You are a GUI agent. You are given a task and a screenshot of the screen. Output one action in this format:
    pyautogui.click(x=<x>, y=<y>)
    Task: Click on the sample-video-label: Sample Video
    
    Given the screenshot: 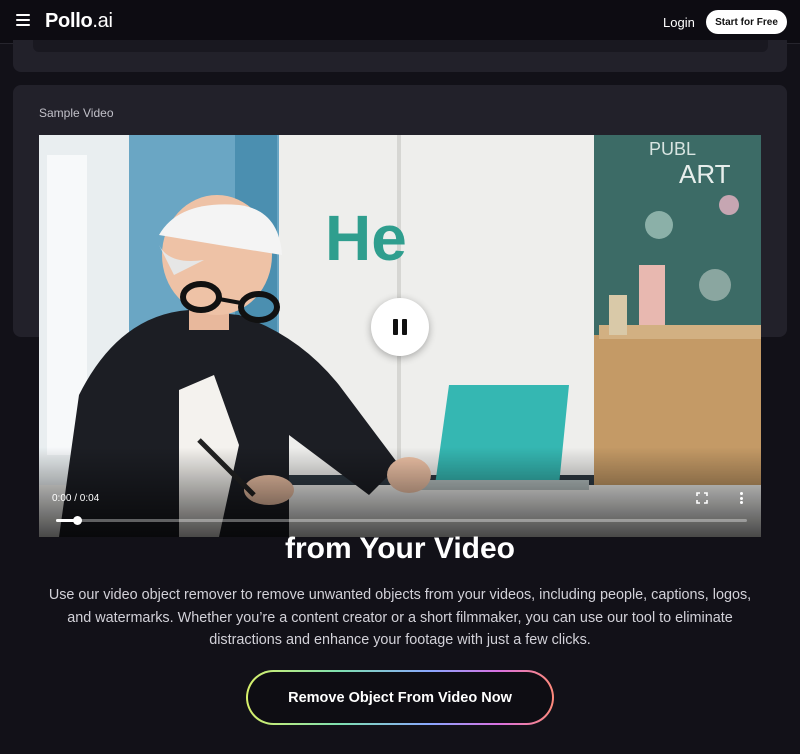 What is the action you would take?
    pyautogui.click(x=76, y=113)
    